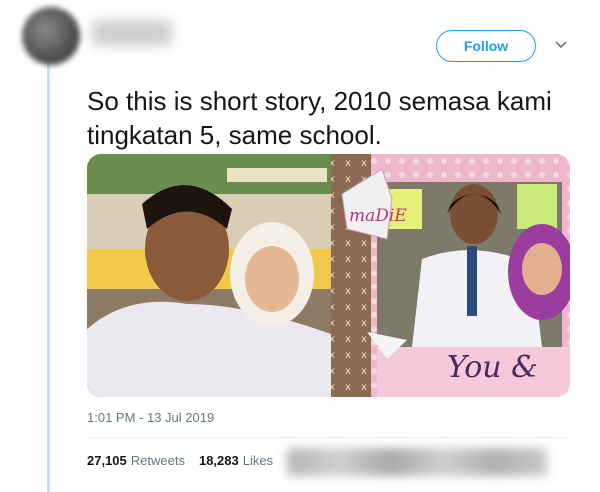 This screenshot has height=492, width=600. What do you see at coordinates (157, 460) in the screenshot?
I see `retweets-label: Retweets` at bounding box center [157, 460].